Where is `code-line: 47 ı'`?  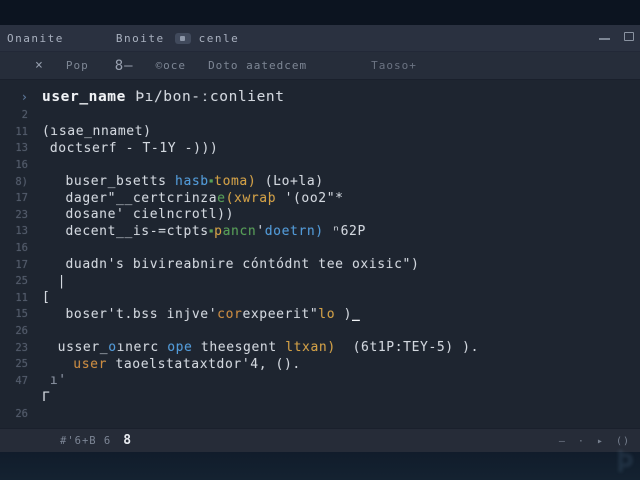
code-line: 47 ı' is located at coordinates (320, 381).